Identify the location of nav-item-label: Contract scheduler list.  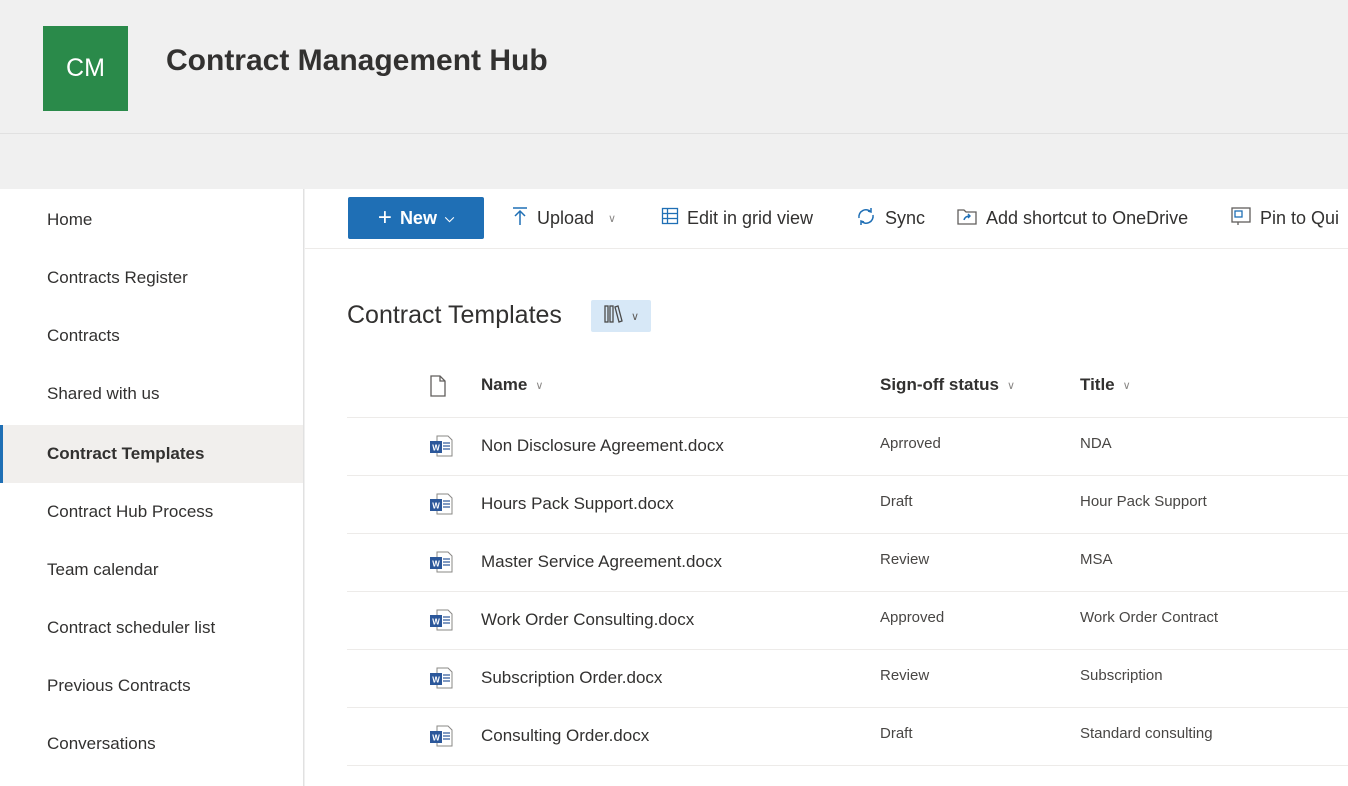
(131, 627).